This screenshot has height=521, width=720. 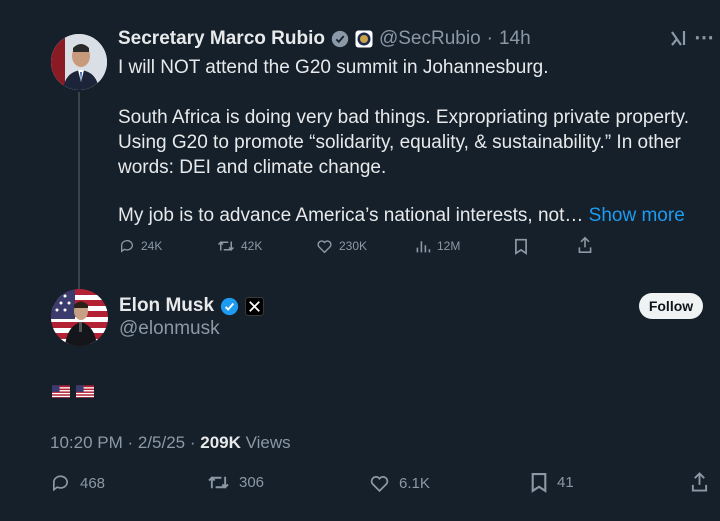 I want to click on x-logo-icon, so click(x=255, y=306).